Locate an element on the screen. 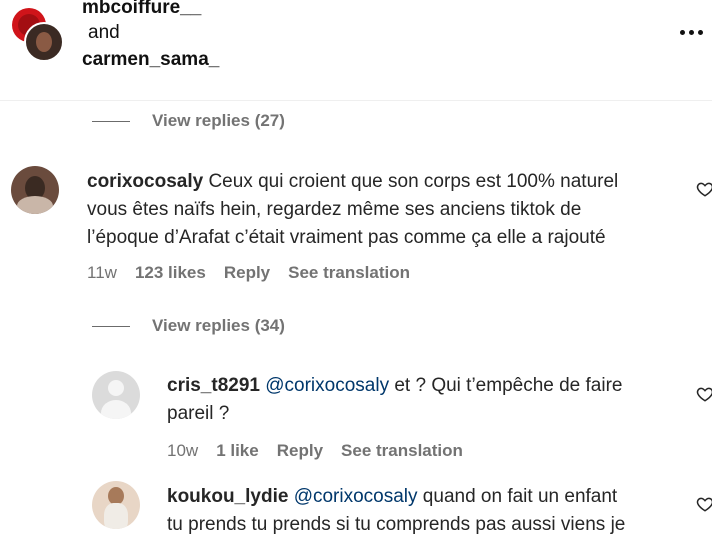  reply-username: cris_t8291 is located at coordinates (213, 385).